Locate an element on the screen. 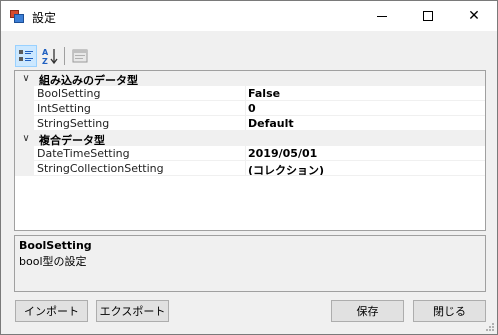  import-button: インポート is located at coordinates (51, 311).